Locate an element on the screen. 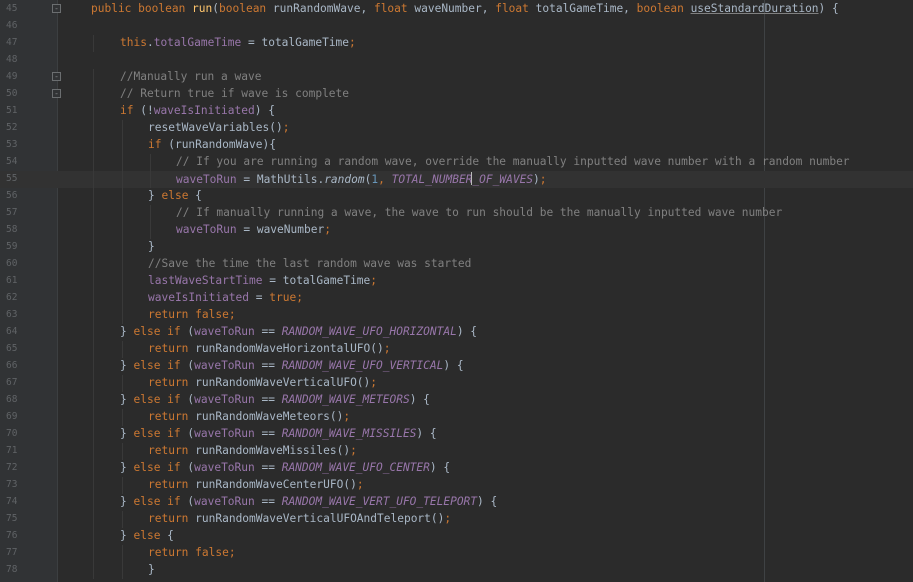  code-token: RANDOM_WAVE_UFO_CENTER is located at coordinates (355, 467).